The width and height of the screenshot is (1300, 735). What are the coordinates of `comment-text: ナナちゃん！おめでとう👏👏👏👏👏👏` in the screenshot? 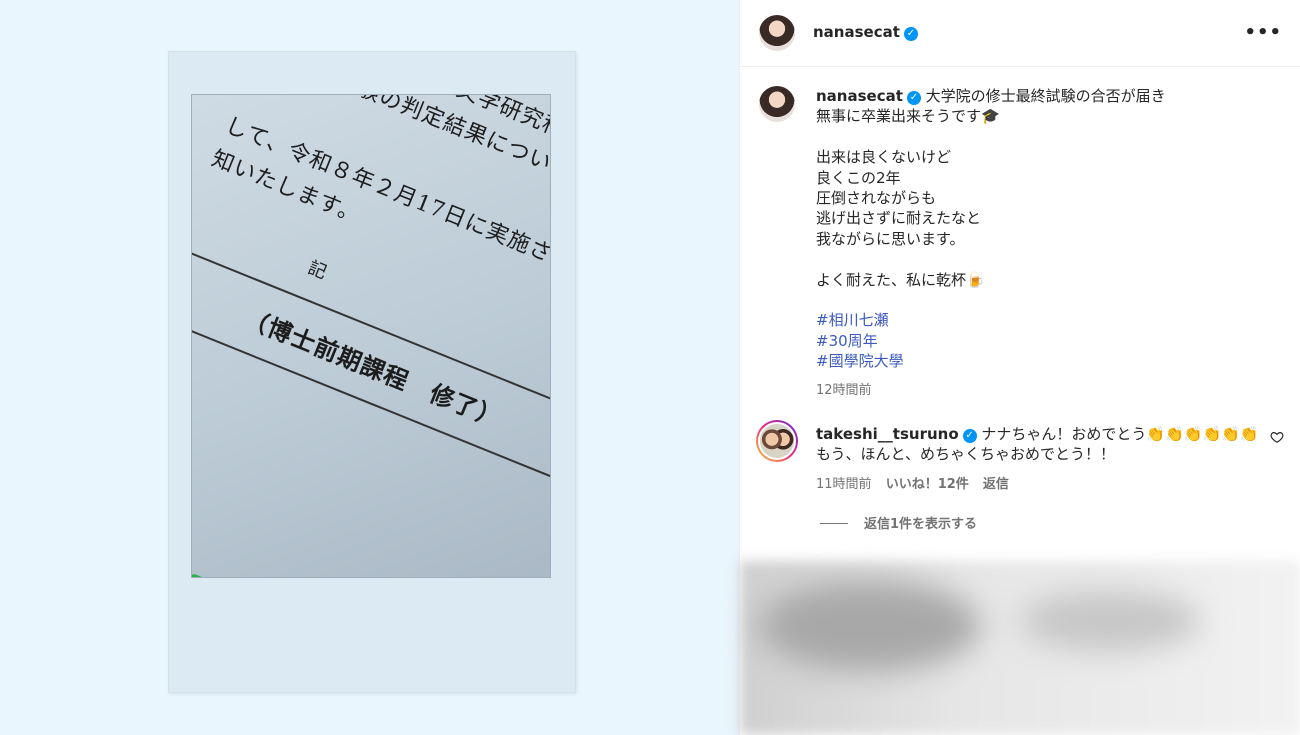 It's located at (1120, 434).